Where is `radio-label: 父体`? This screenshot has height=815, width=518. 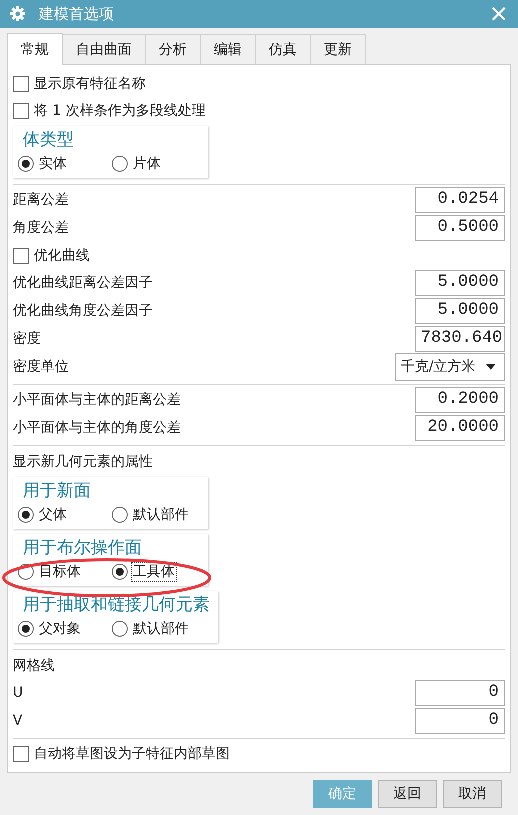 radio-label: 父体 is located at coordinates (53, 515).